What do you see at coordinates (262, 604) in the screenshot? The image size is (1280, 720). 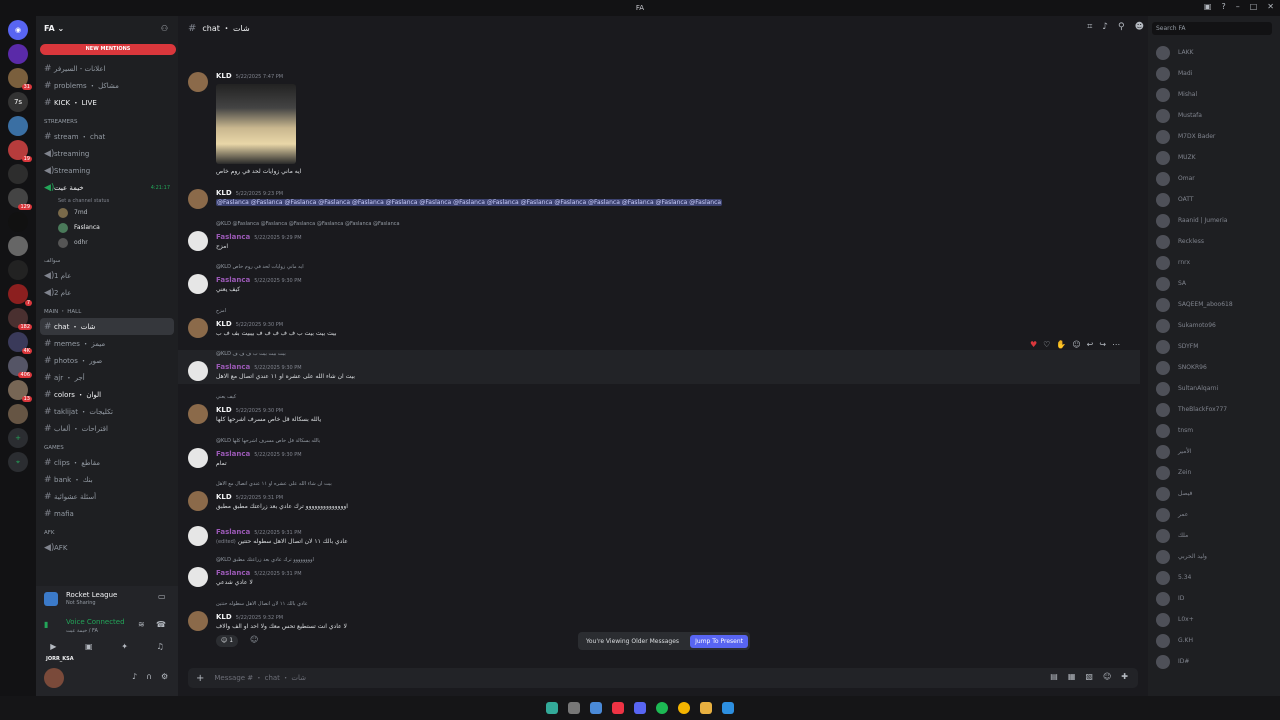 I see `reply-preview: عادي بالك ١١ لان اتصال الاهل سطوله حتتين` at bounding box center [262, 604].